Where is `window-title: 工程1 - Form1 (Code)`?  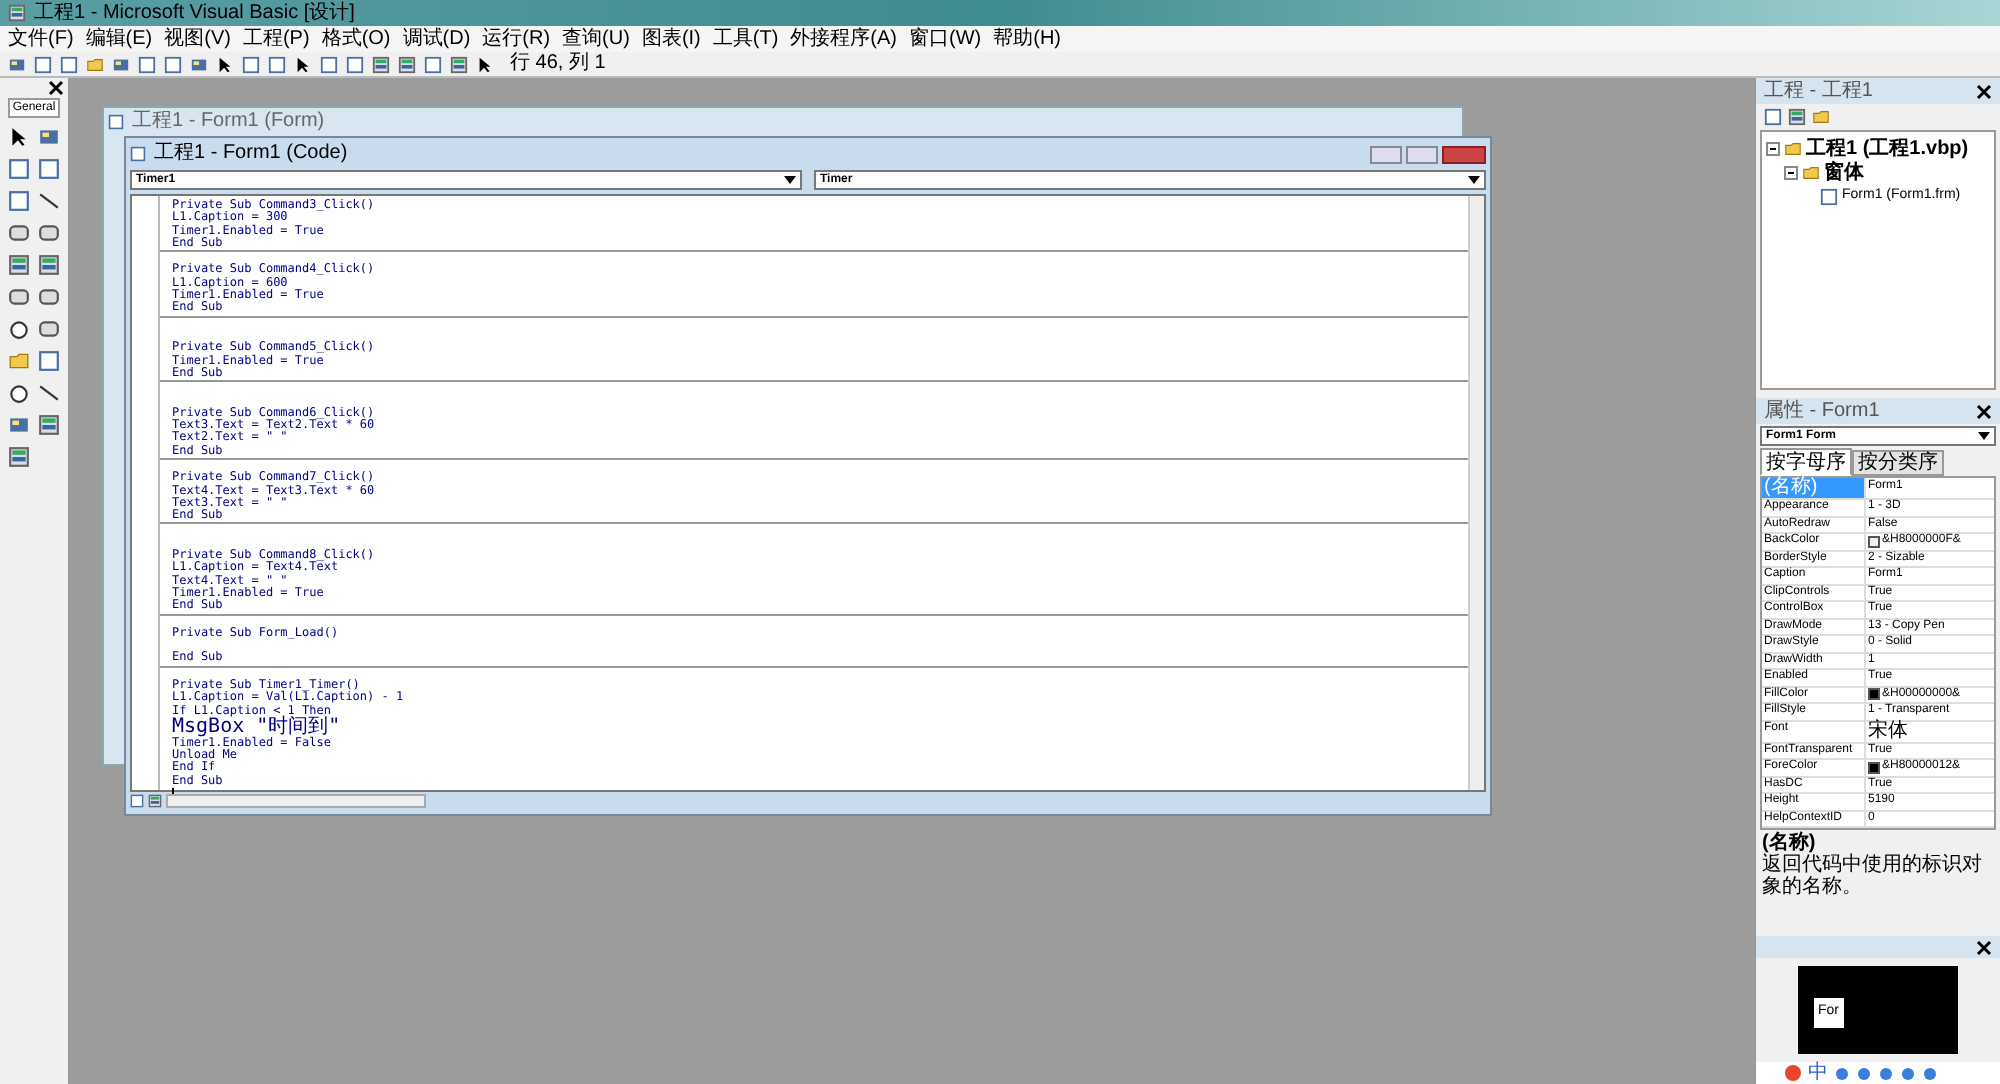
window-title: 工程1 - Form1 (Code) is located at coordinates (251, 154).